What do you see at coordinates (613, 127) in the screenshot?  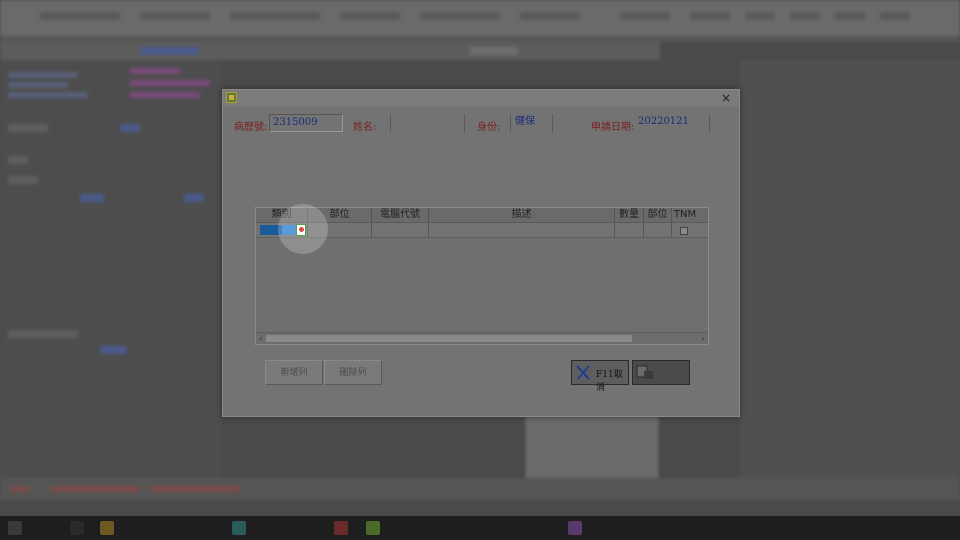 I see `apply-date-label: 申請日期:` at bounding box center [613, 127].